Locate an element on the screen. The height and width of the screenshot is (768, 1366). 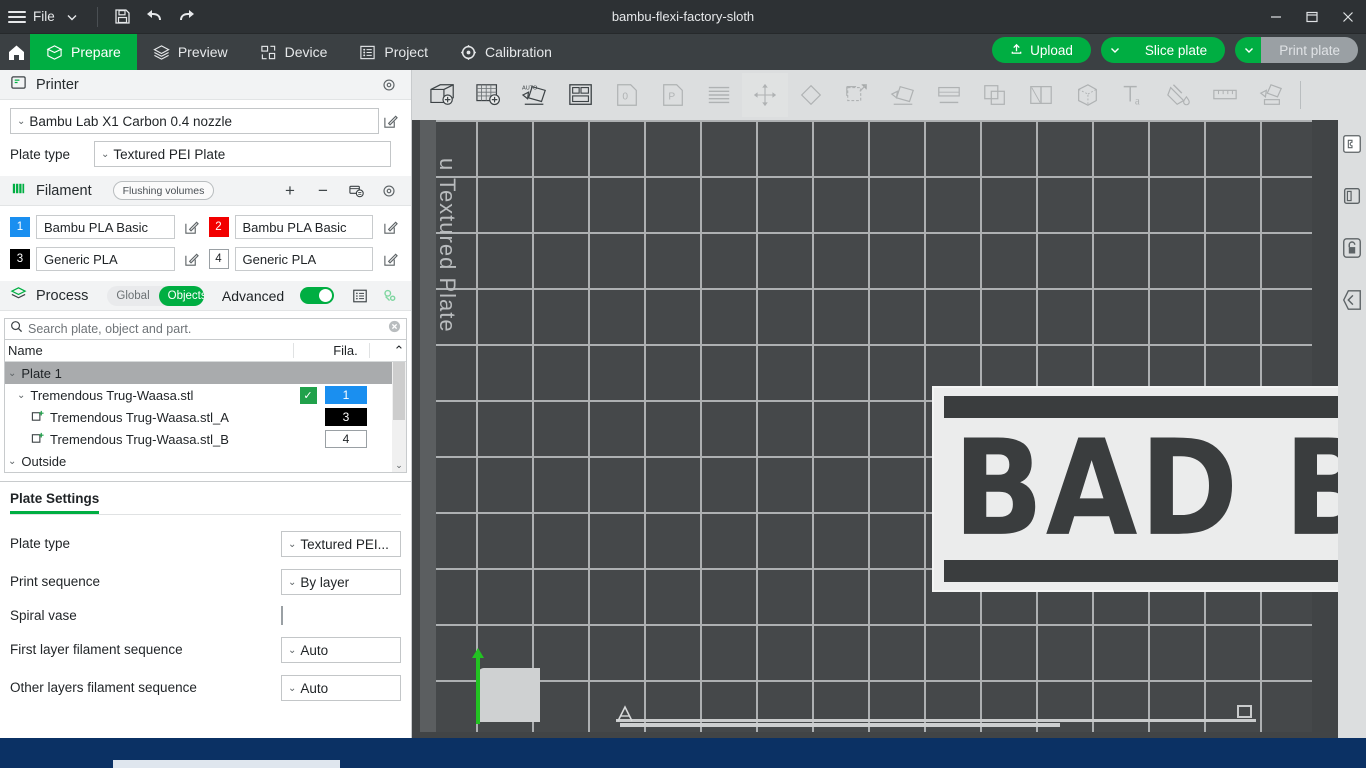
support-paint-icon is located at coordinates (1041, 95).